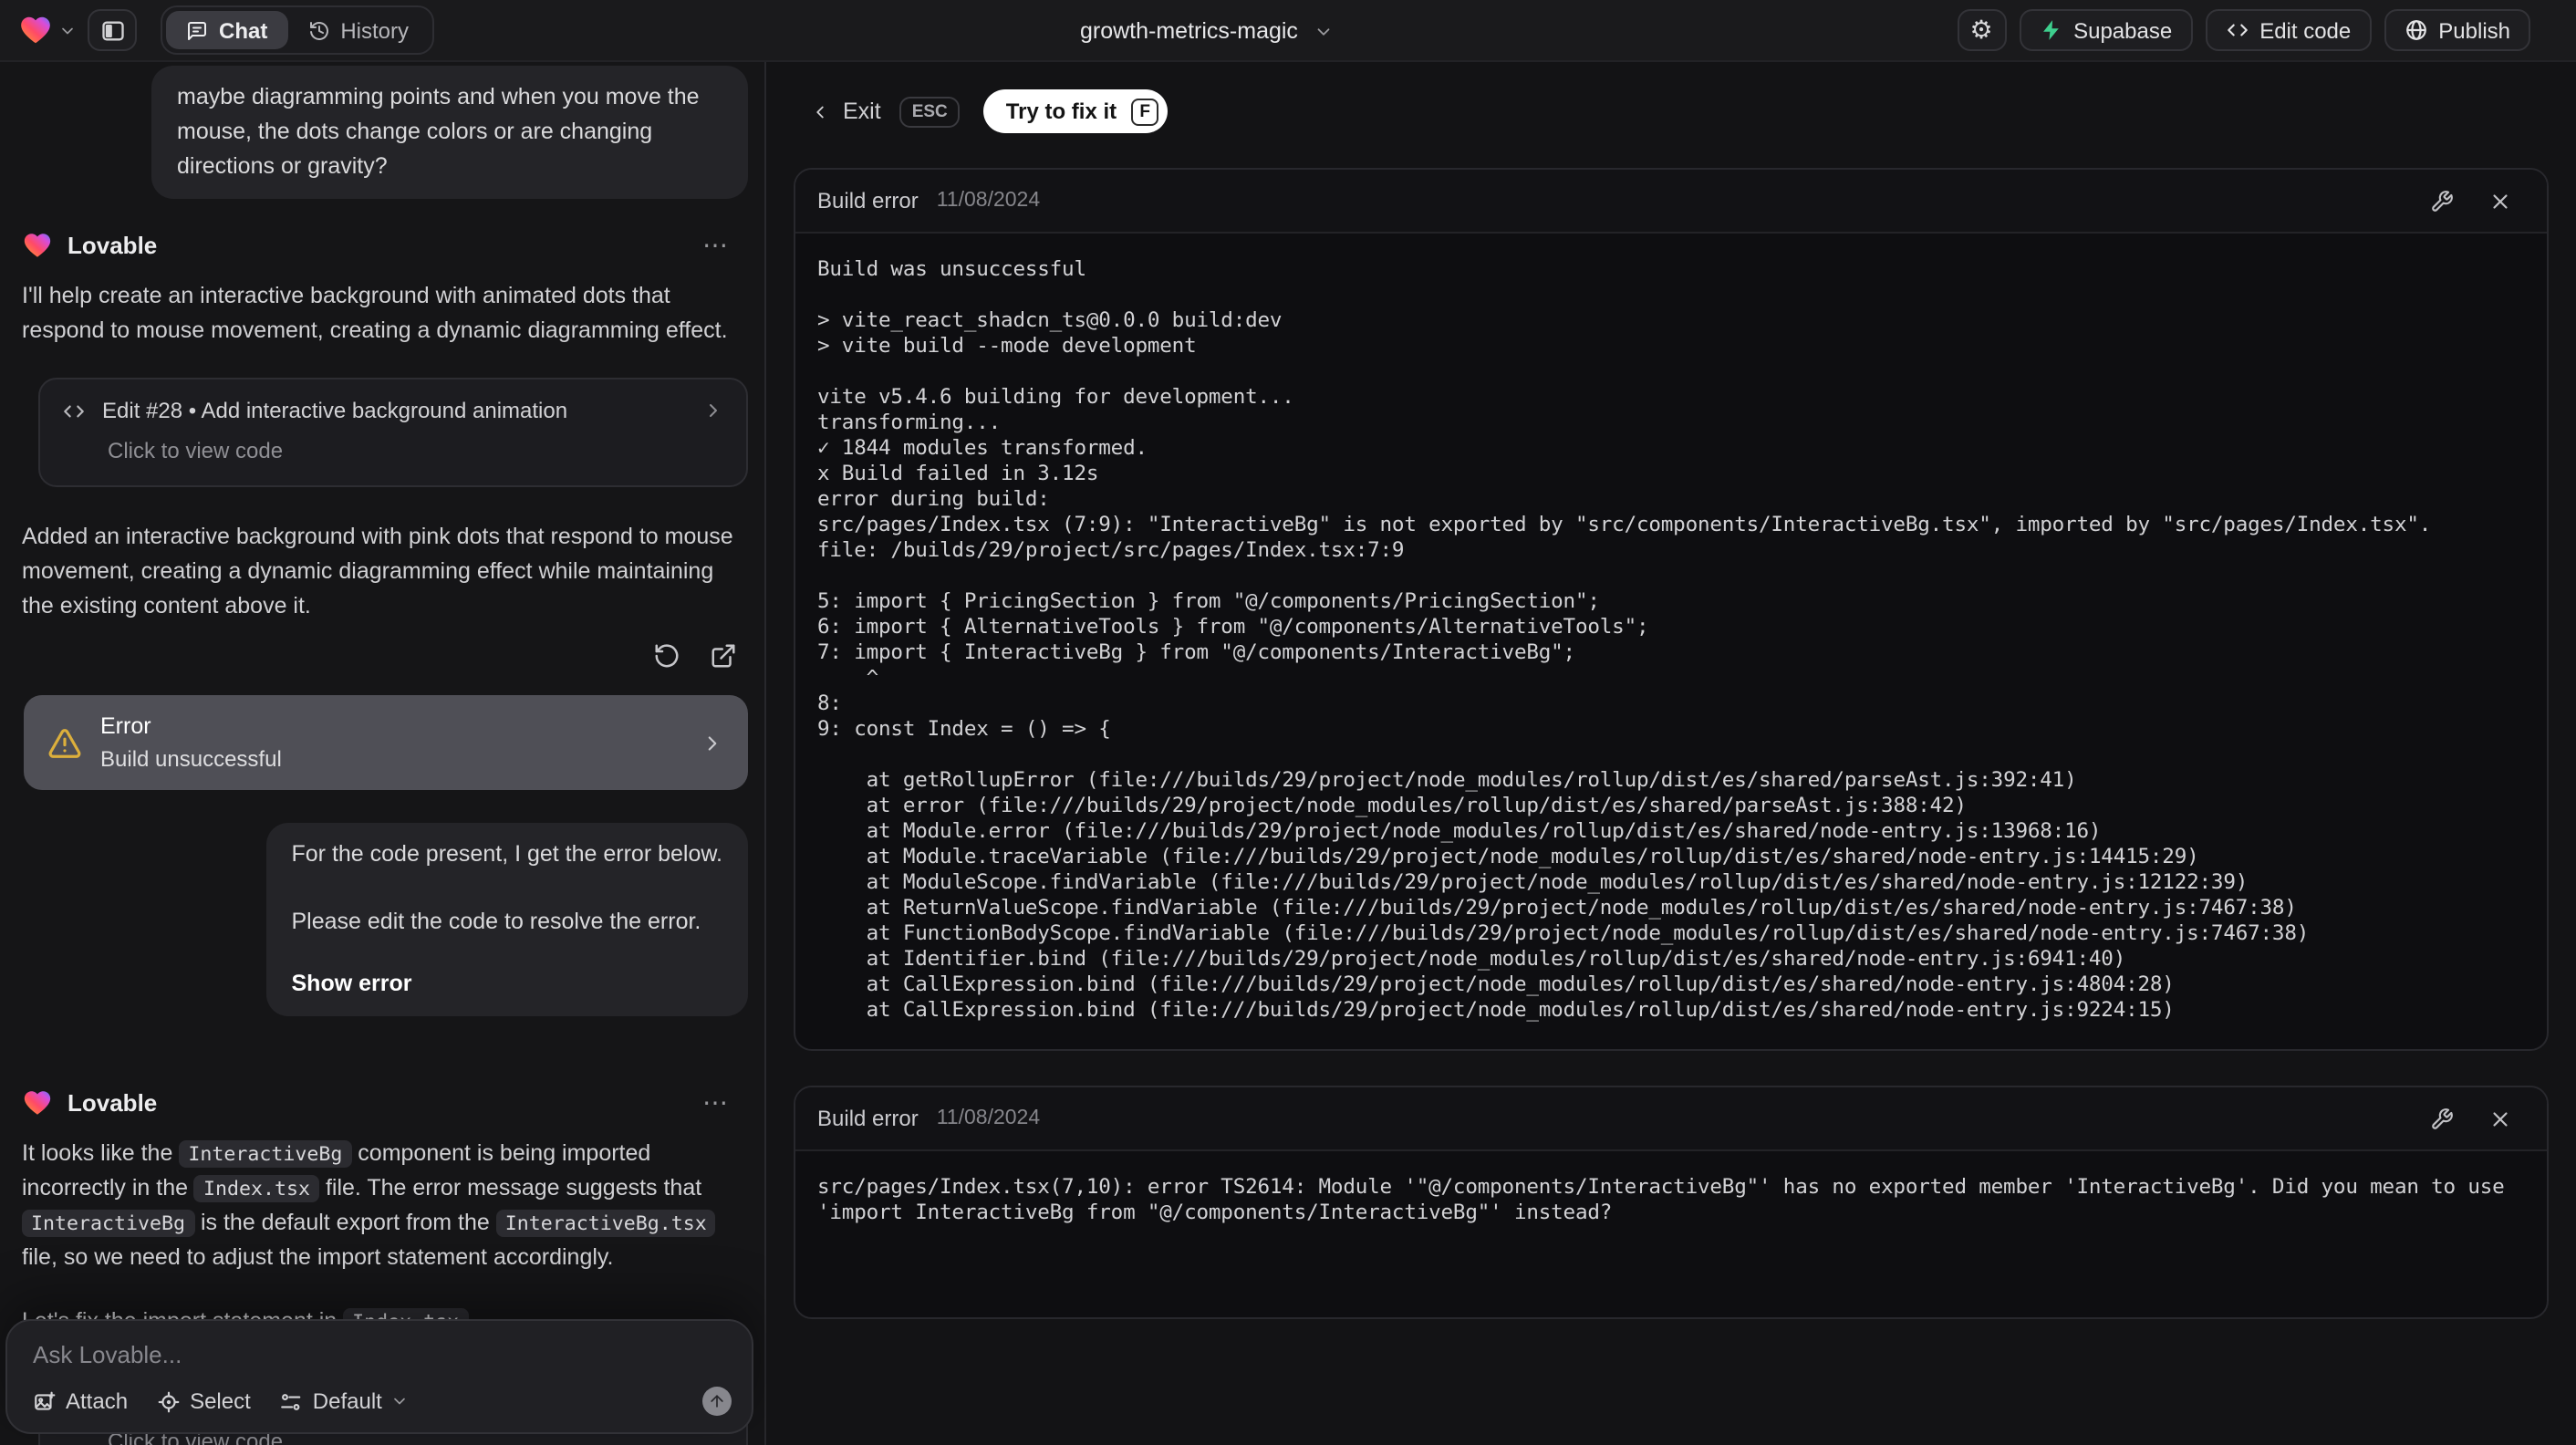  What do you see at coordinates (1061, 111) in the screenshot?
I see `try-to-fix-label: Try to fix it` at bounding box center [1061, 111].